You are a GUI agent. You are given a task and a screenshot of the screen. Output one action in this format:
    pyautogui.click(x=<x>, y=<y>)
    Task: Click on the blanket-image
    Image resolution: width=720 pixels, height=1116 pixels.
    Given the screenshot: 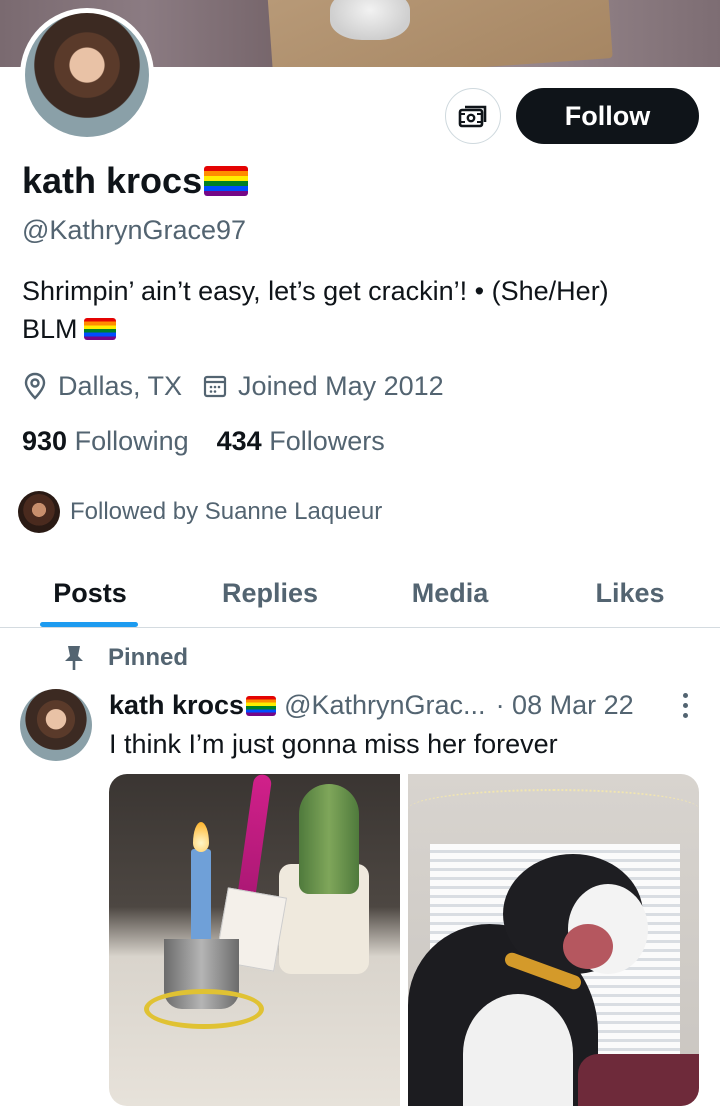 What is the action you would take?
    pyautogui.click(x=638, y=1080)
    